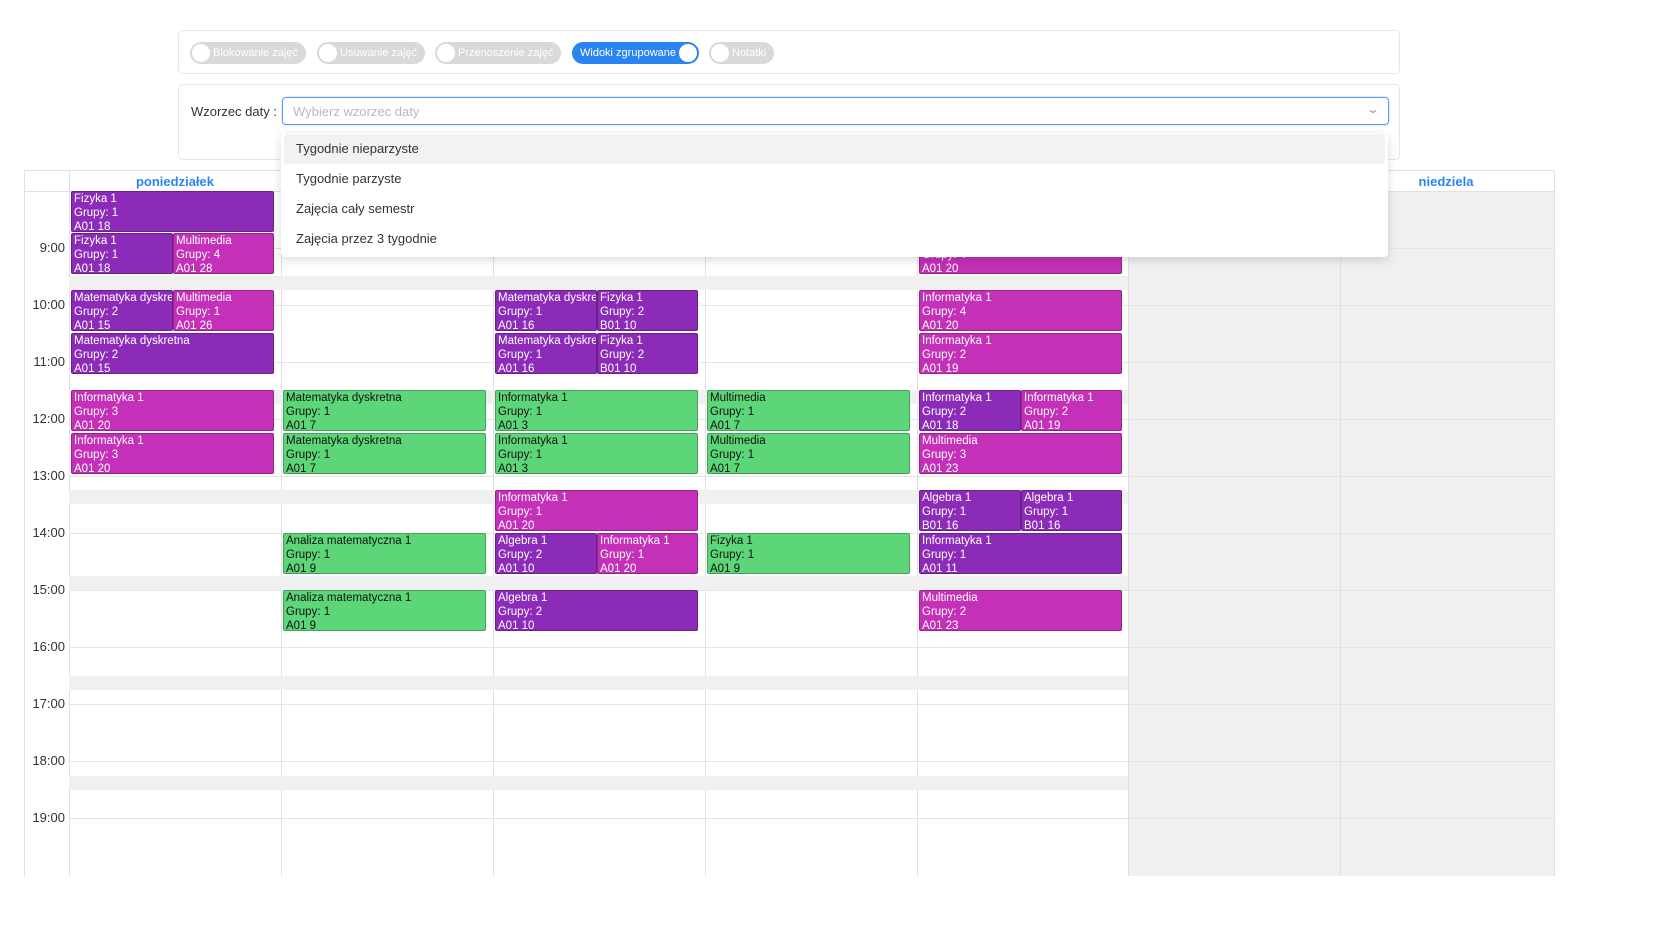 The image size is (1676, 949). What do you see at coordinates (234, 111) in the screenshot?
I see `date-pattern-label: Wzorzec daty :` at bounding box center [234, 111].